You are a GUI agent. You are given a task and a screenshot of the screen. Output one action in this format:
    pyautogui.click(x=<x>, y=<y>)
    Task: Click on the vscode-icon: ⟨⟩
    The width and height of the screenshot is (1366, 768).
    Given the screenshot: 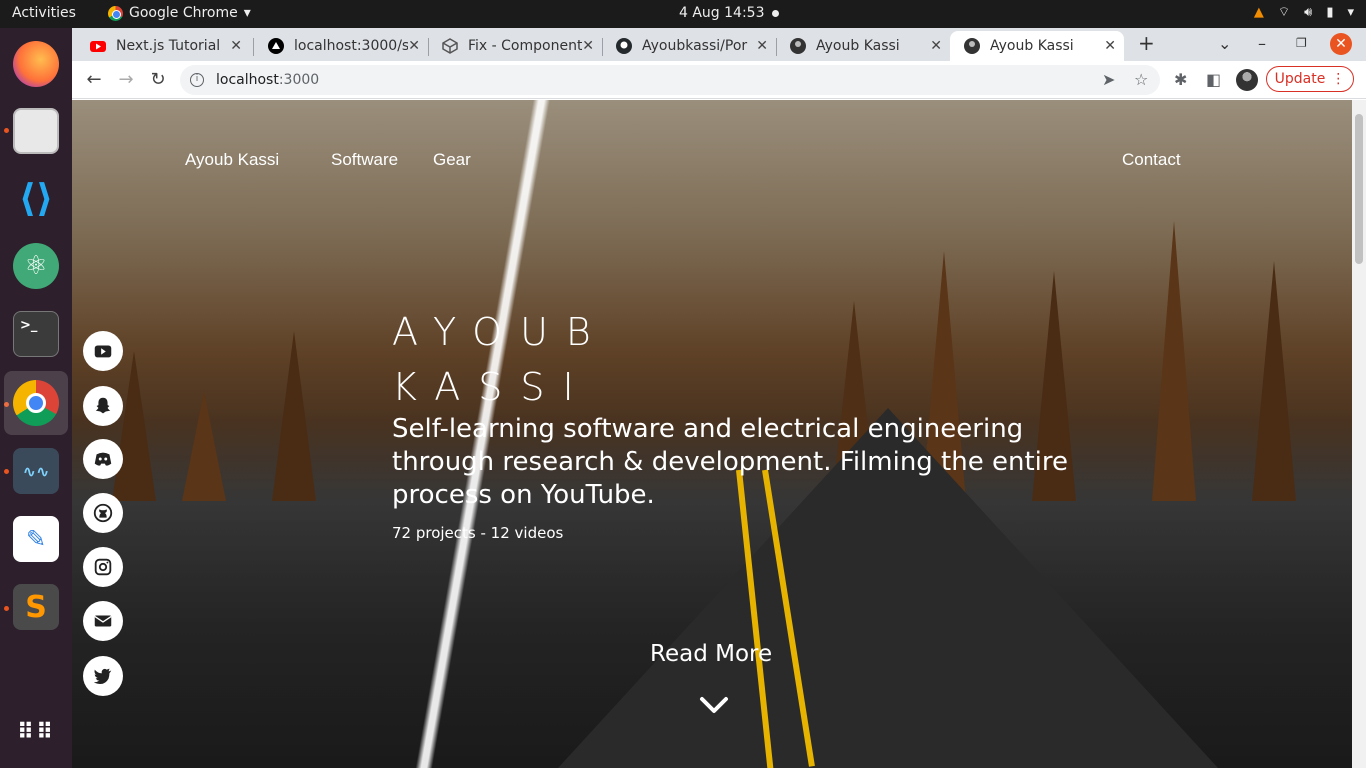 What is the action you would take?
    pyautogui.click(x=36, y=198)
    